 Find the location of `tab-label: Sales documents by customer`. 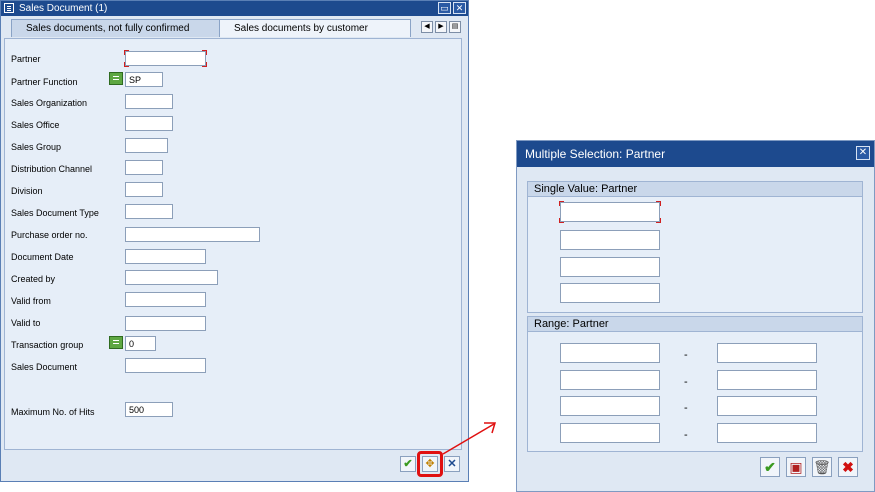

tab-label: Sales documents by customer is located at coordinates (301, 28).